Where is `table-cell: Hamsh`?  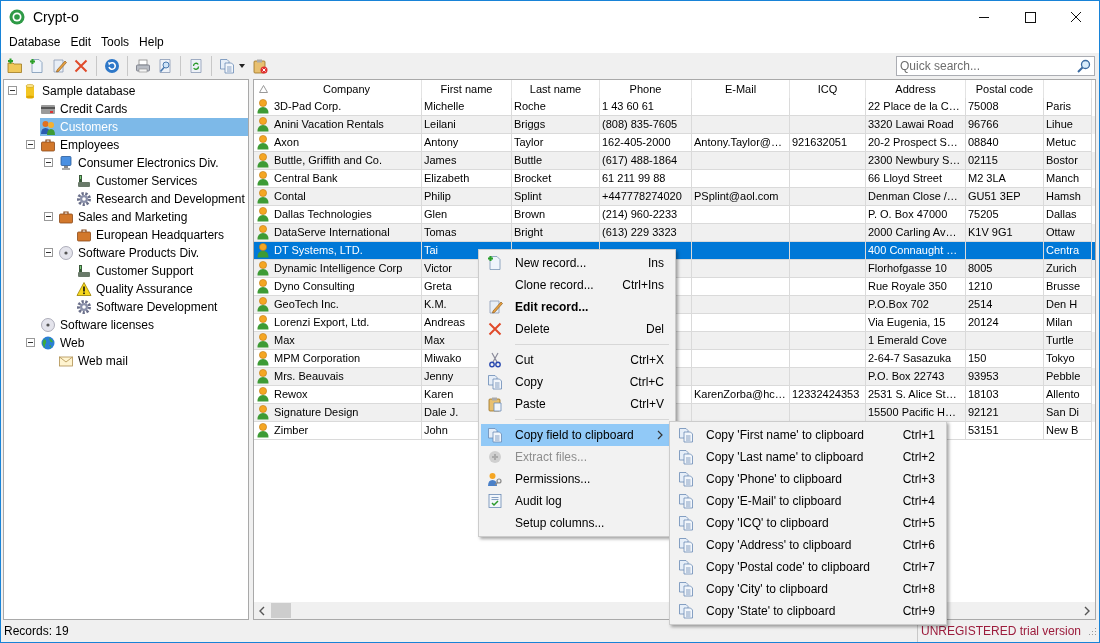
table-cell: Hamsh is located at coordinates (1068, 196).